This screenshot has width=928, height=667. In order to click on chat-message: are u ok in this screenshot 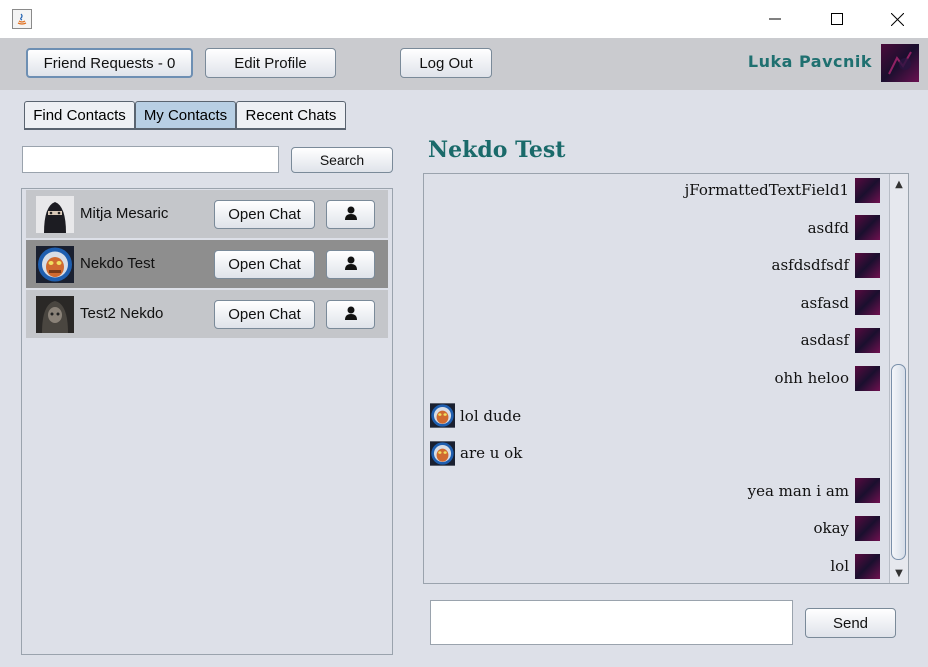, I will do `click(476, 453)`.